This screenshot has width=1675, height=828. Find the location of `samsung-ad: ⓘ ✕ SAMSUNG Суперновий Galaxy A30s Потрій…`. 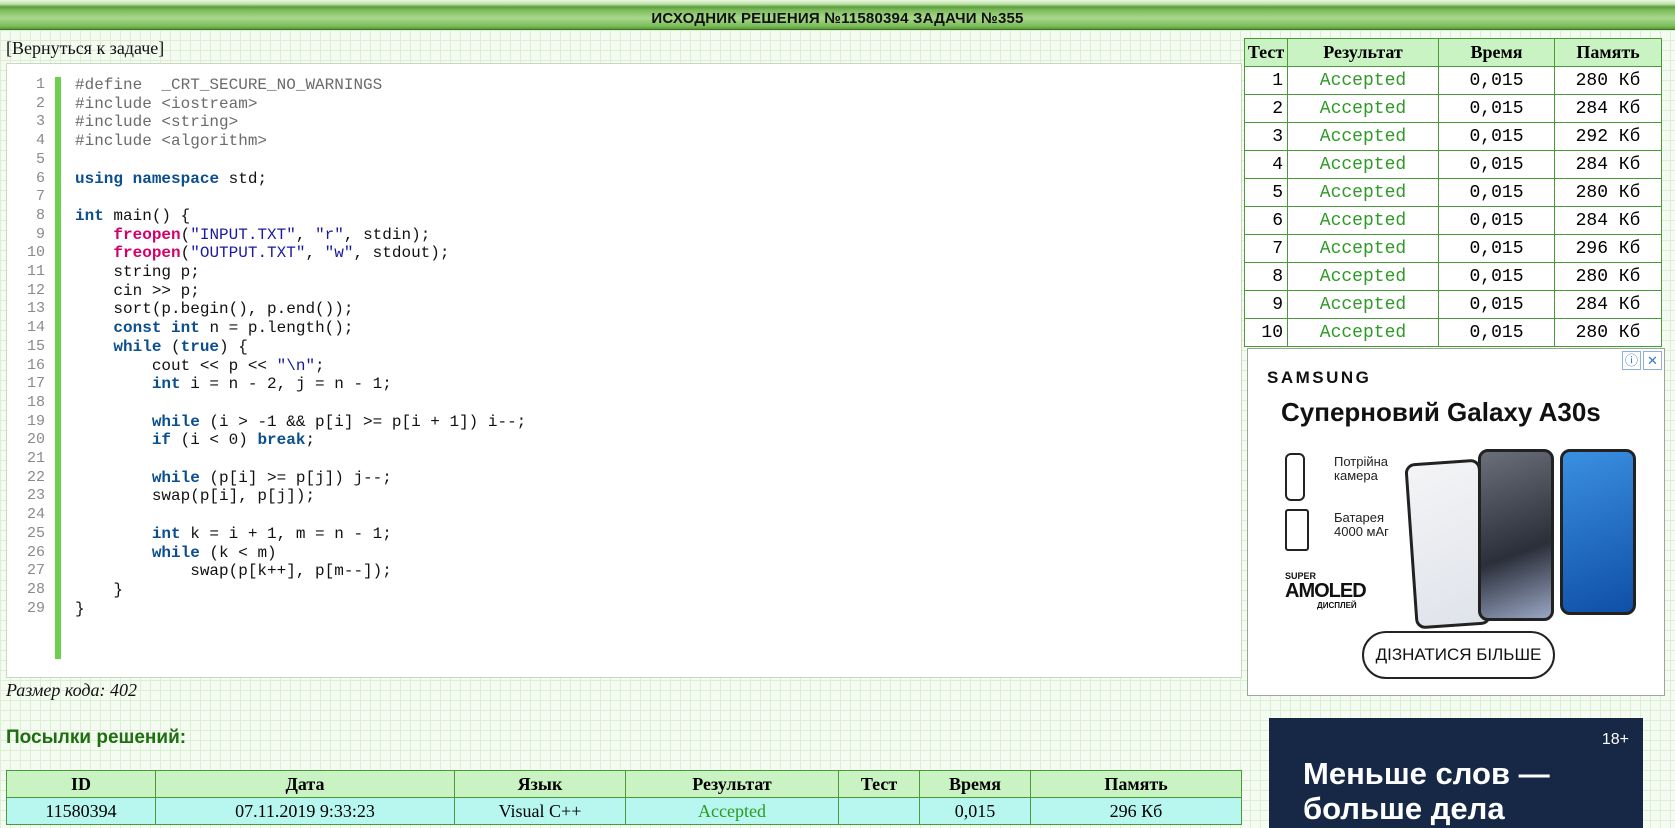

samsung-ad: ⓘ ✕ SAMSUNG Суперновий Galaxy A30s Потрій… is located at coordinates (1456, 522).